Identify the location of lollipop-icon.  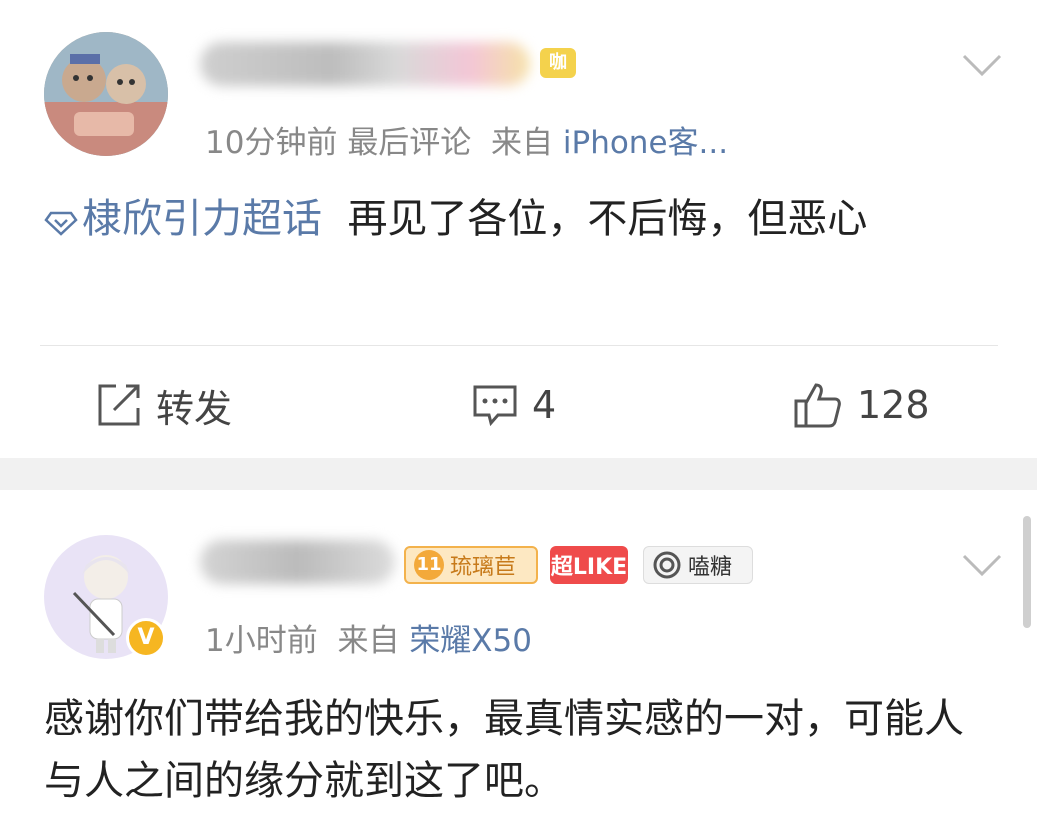
(667, 565).